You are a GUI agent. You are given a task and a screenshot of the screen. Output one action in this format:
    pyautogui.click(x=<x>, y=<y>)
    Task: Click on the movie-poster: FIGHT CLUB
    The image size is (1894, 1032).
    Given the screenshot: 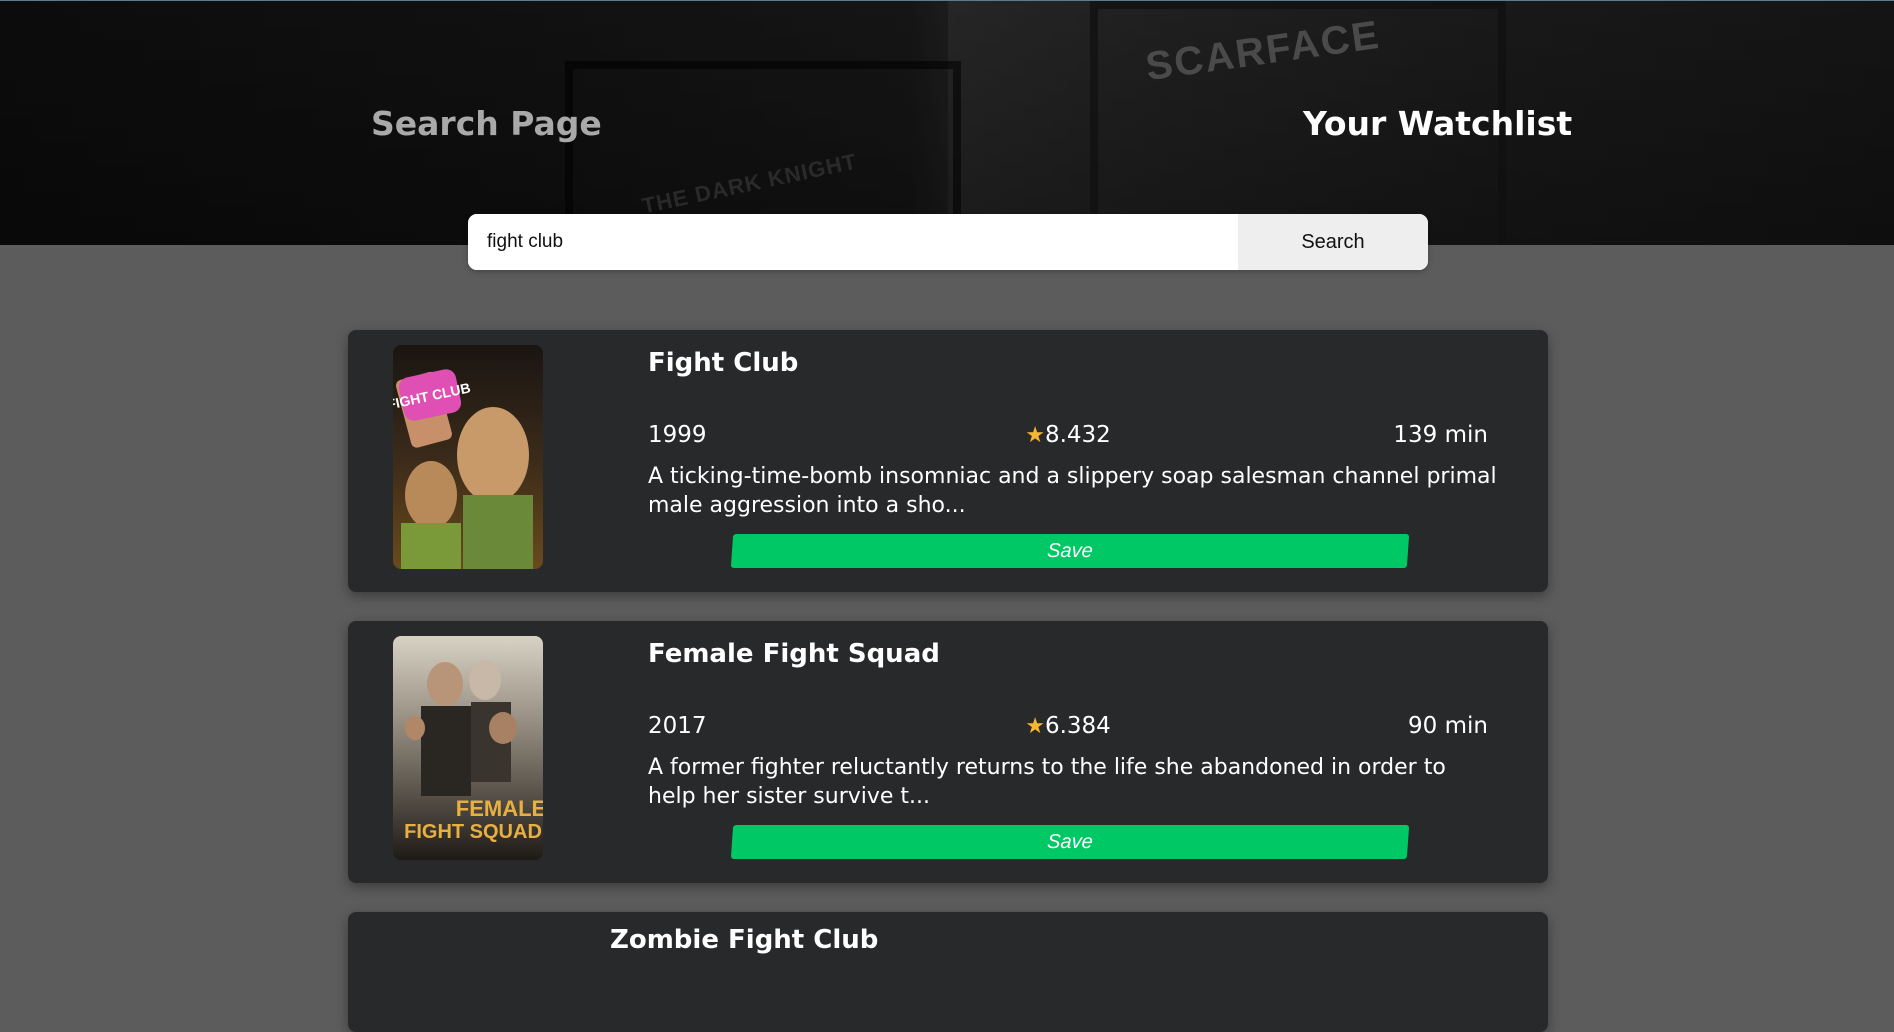 What is the action you would take?
    pyautogui.click(x=468, y=457)
    